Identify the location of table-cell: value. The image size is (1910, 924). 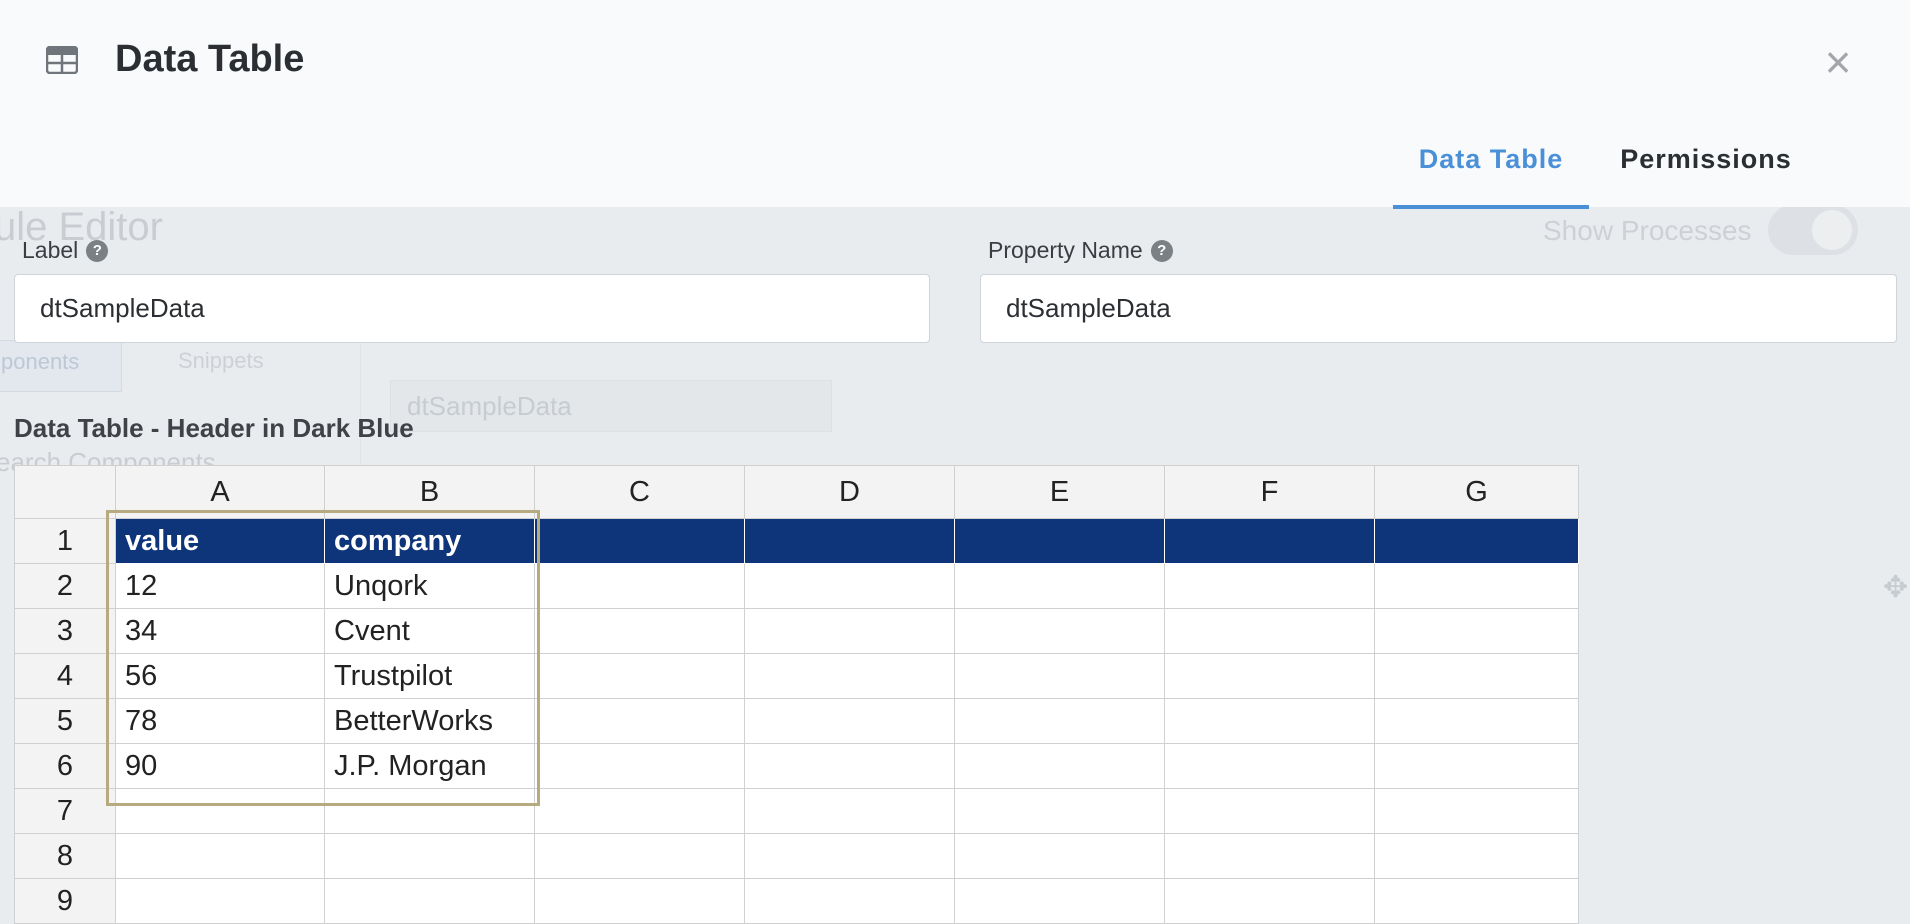
(220, 541).